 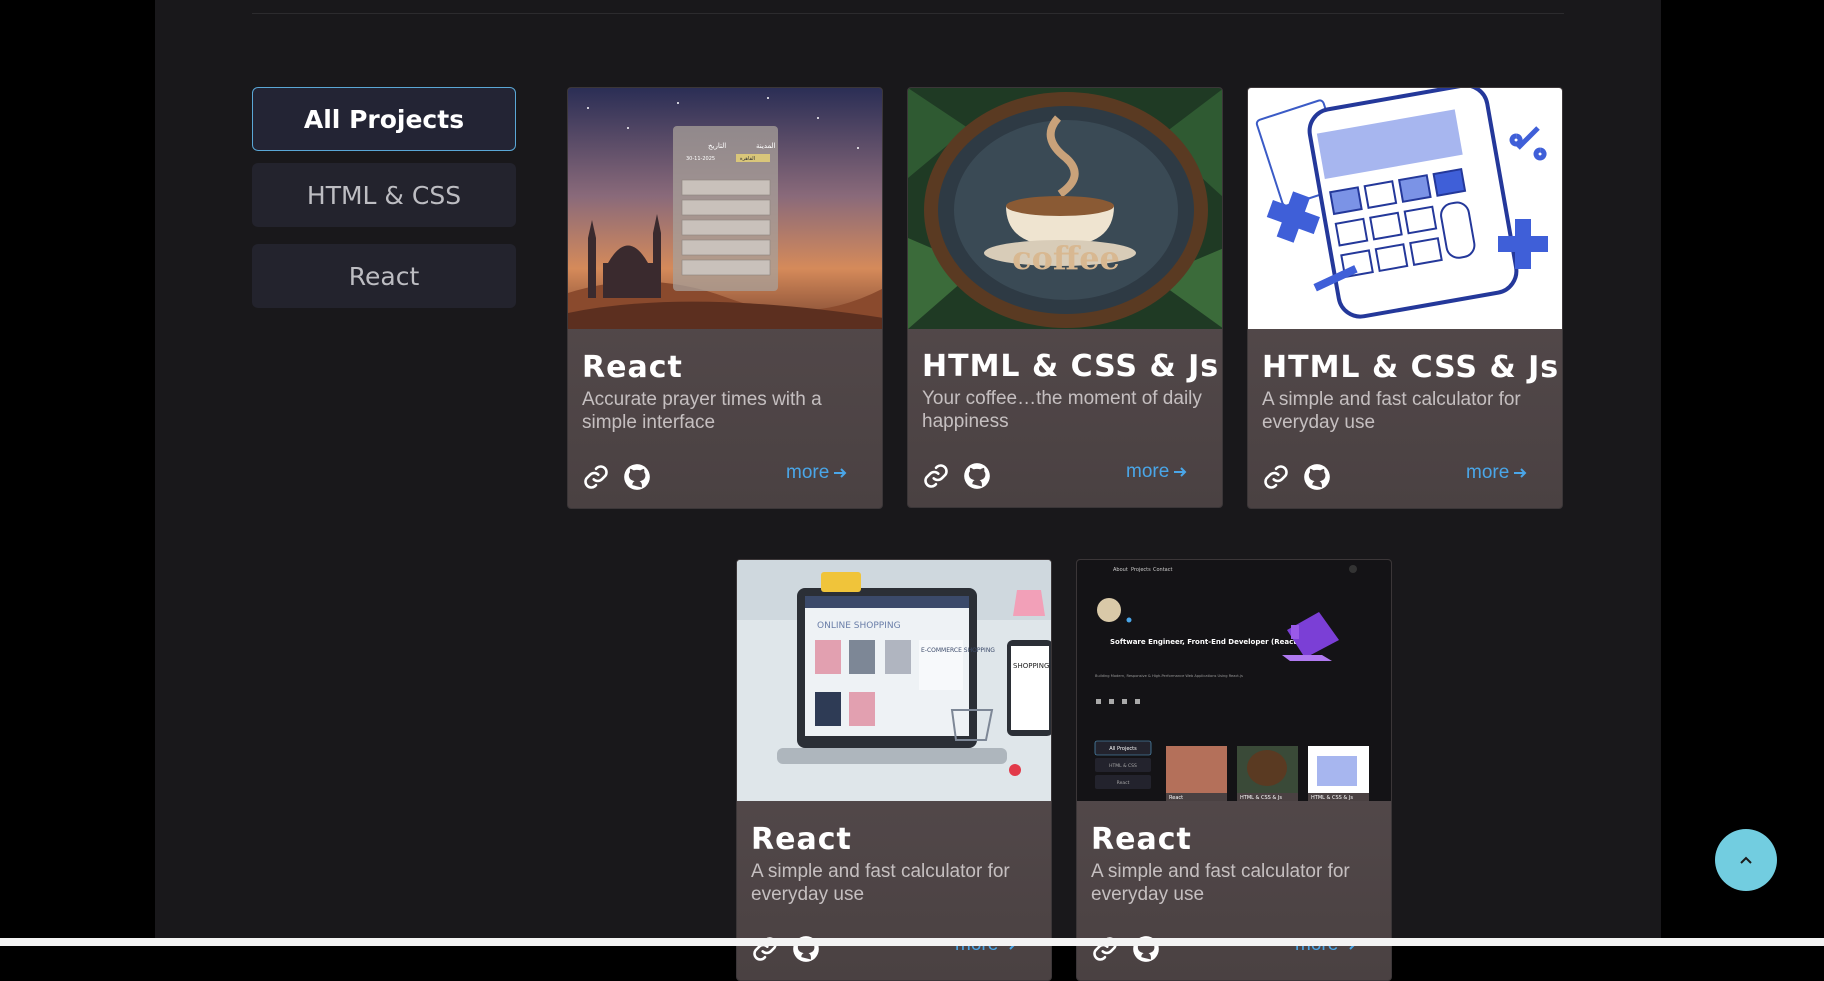 I want to click on chevron-up-icon, so click(x=1746, y=860).